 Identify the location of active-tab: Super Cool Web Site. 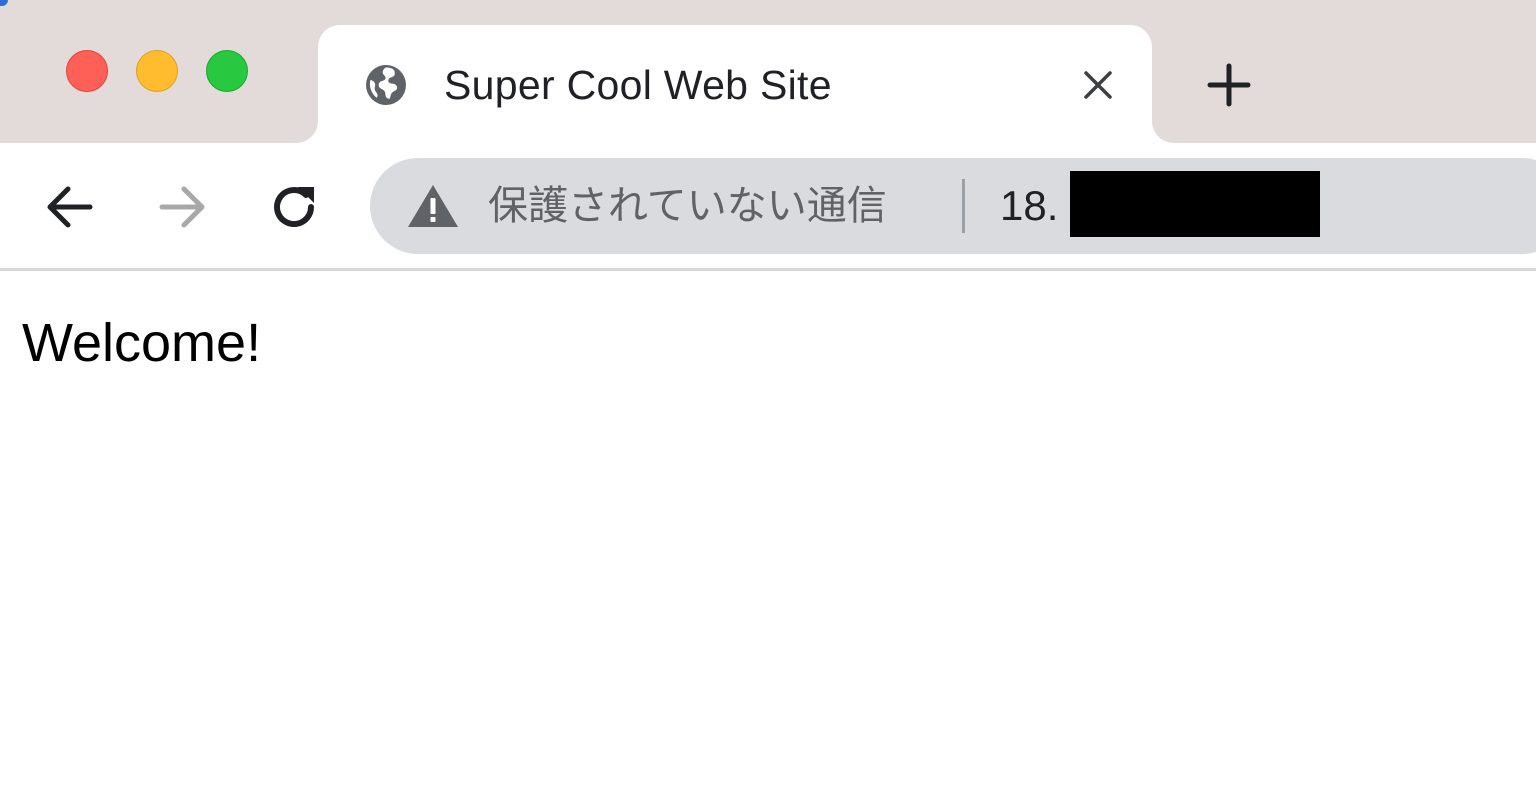
(735, 84).